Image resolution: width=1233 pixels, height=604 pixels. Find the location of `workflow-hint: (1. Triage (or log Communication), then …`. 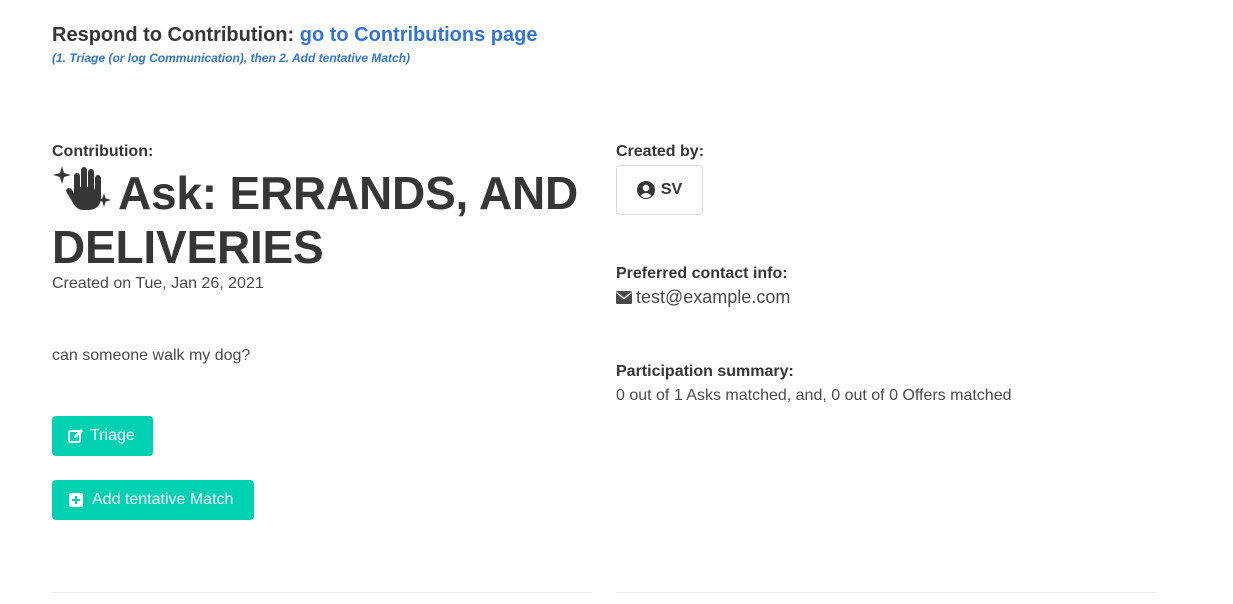

workflow-hint: (1. Triage (or log Communication), then … is located at coordinates (231, 58).